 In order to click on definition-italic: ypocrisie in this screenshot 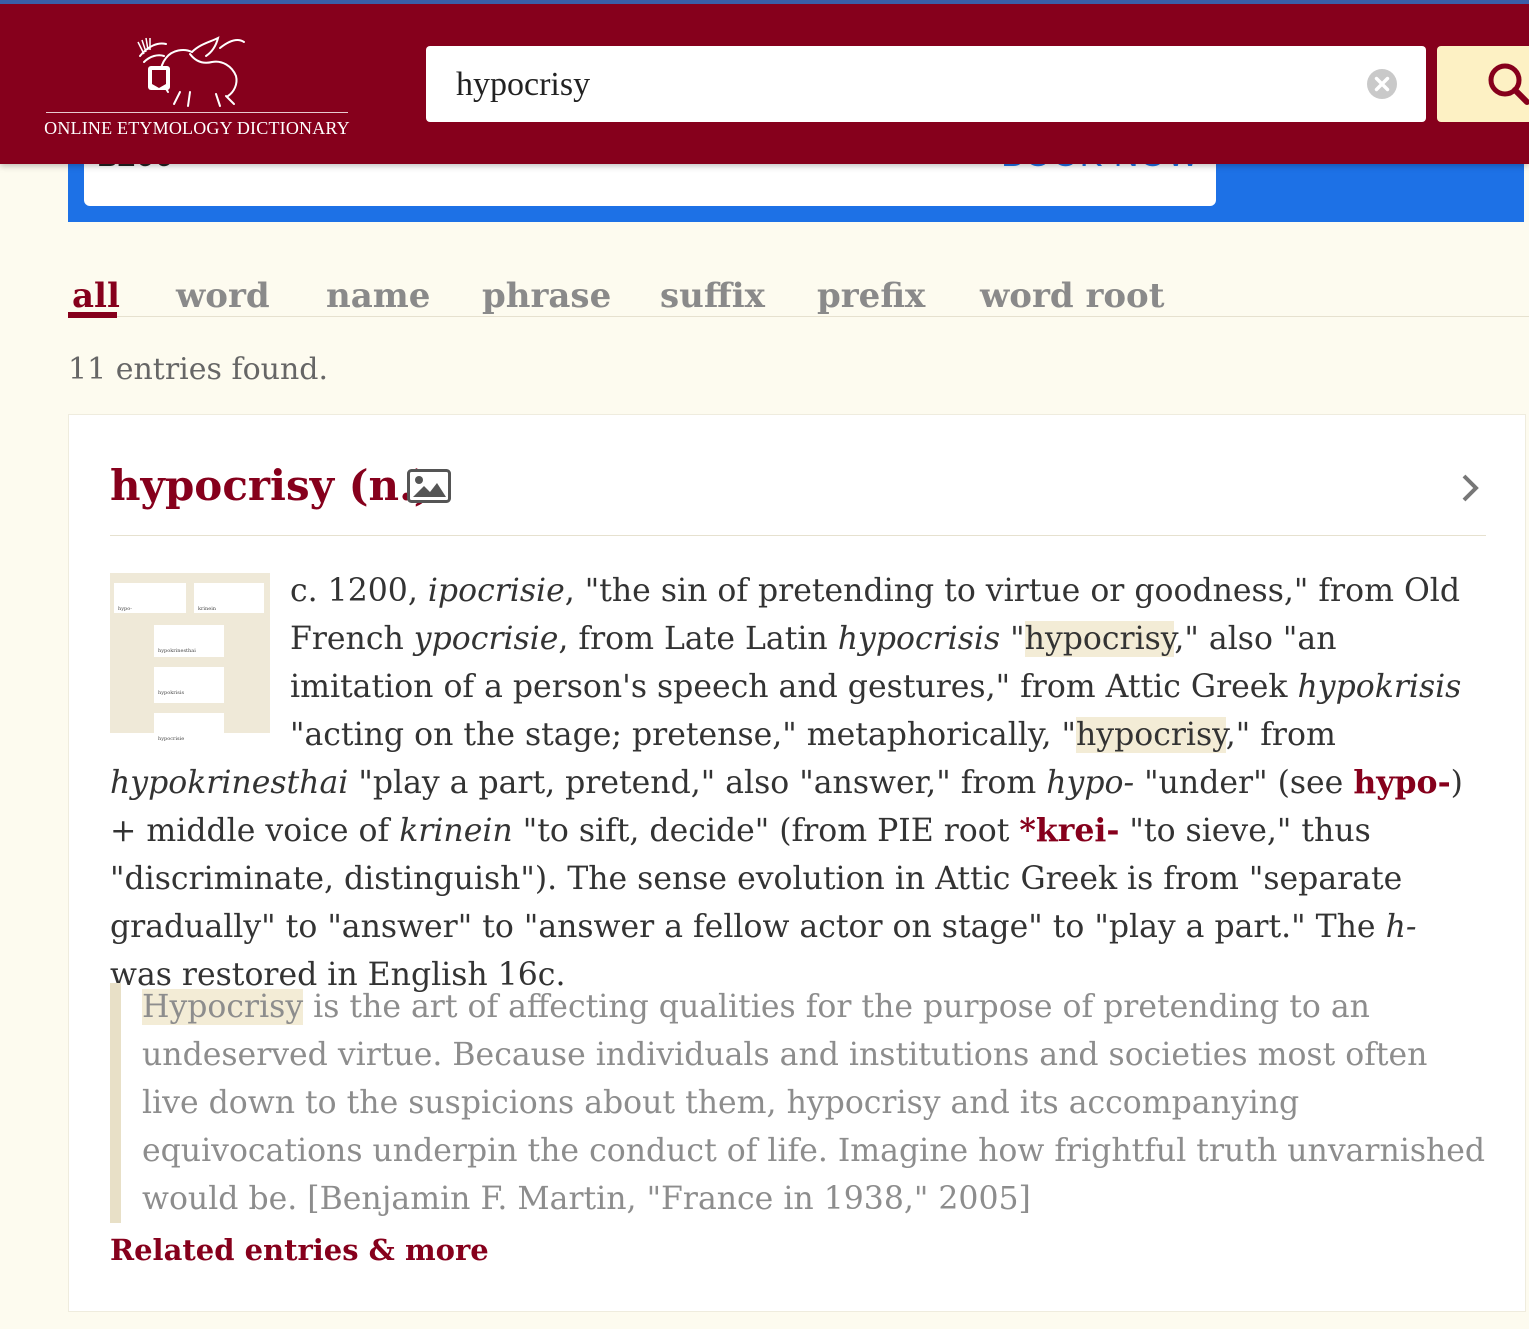, I will do `click(486, 639)`.